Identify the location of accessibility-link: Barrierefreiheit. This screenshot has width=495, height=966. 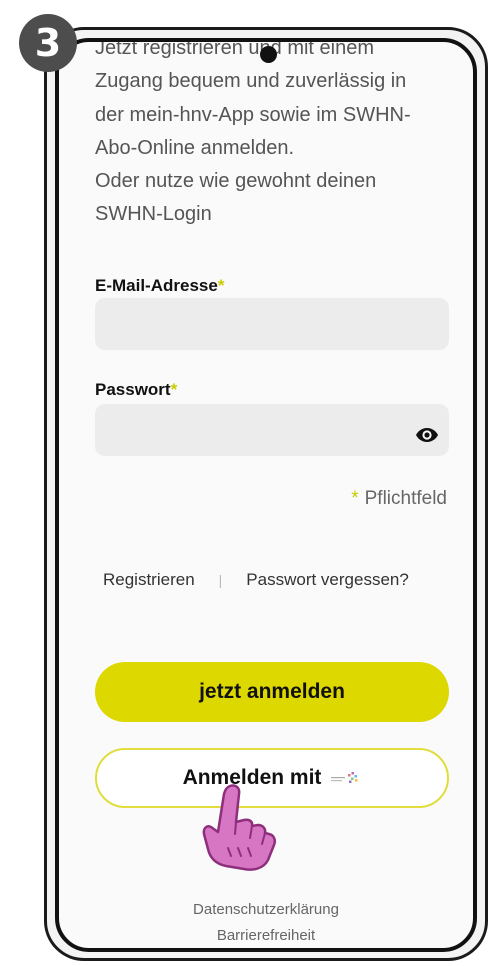
(266, 935).